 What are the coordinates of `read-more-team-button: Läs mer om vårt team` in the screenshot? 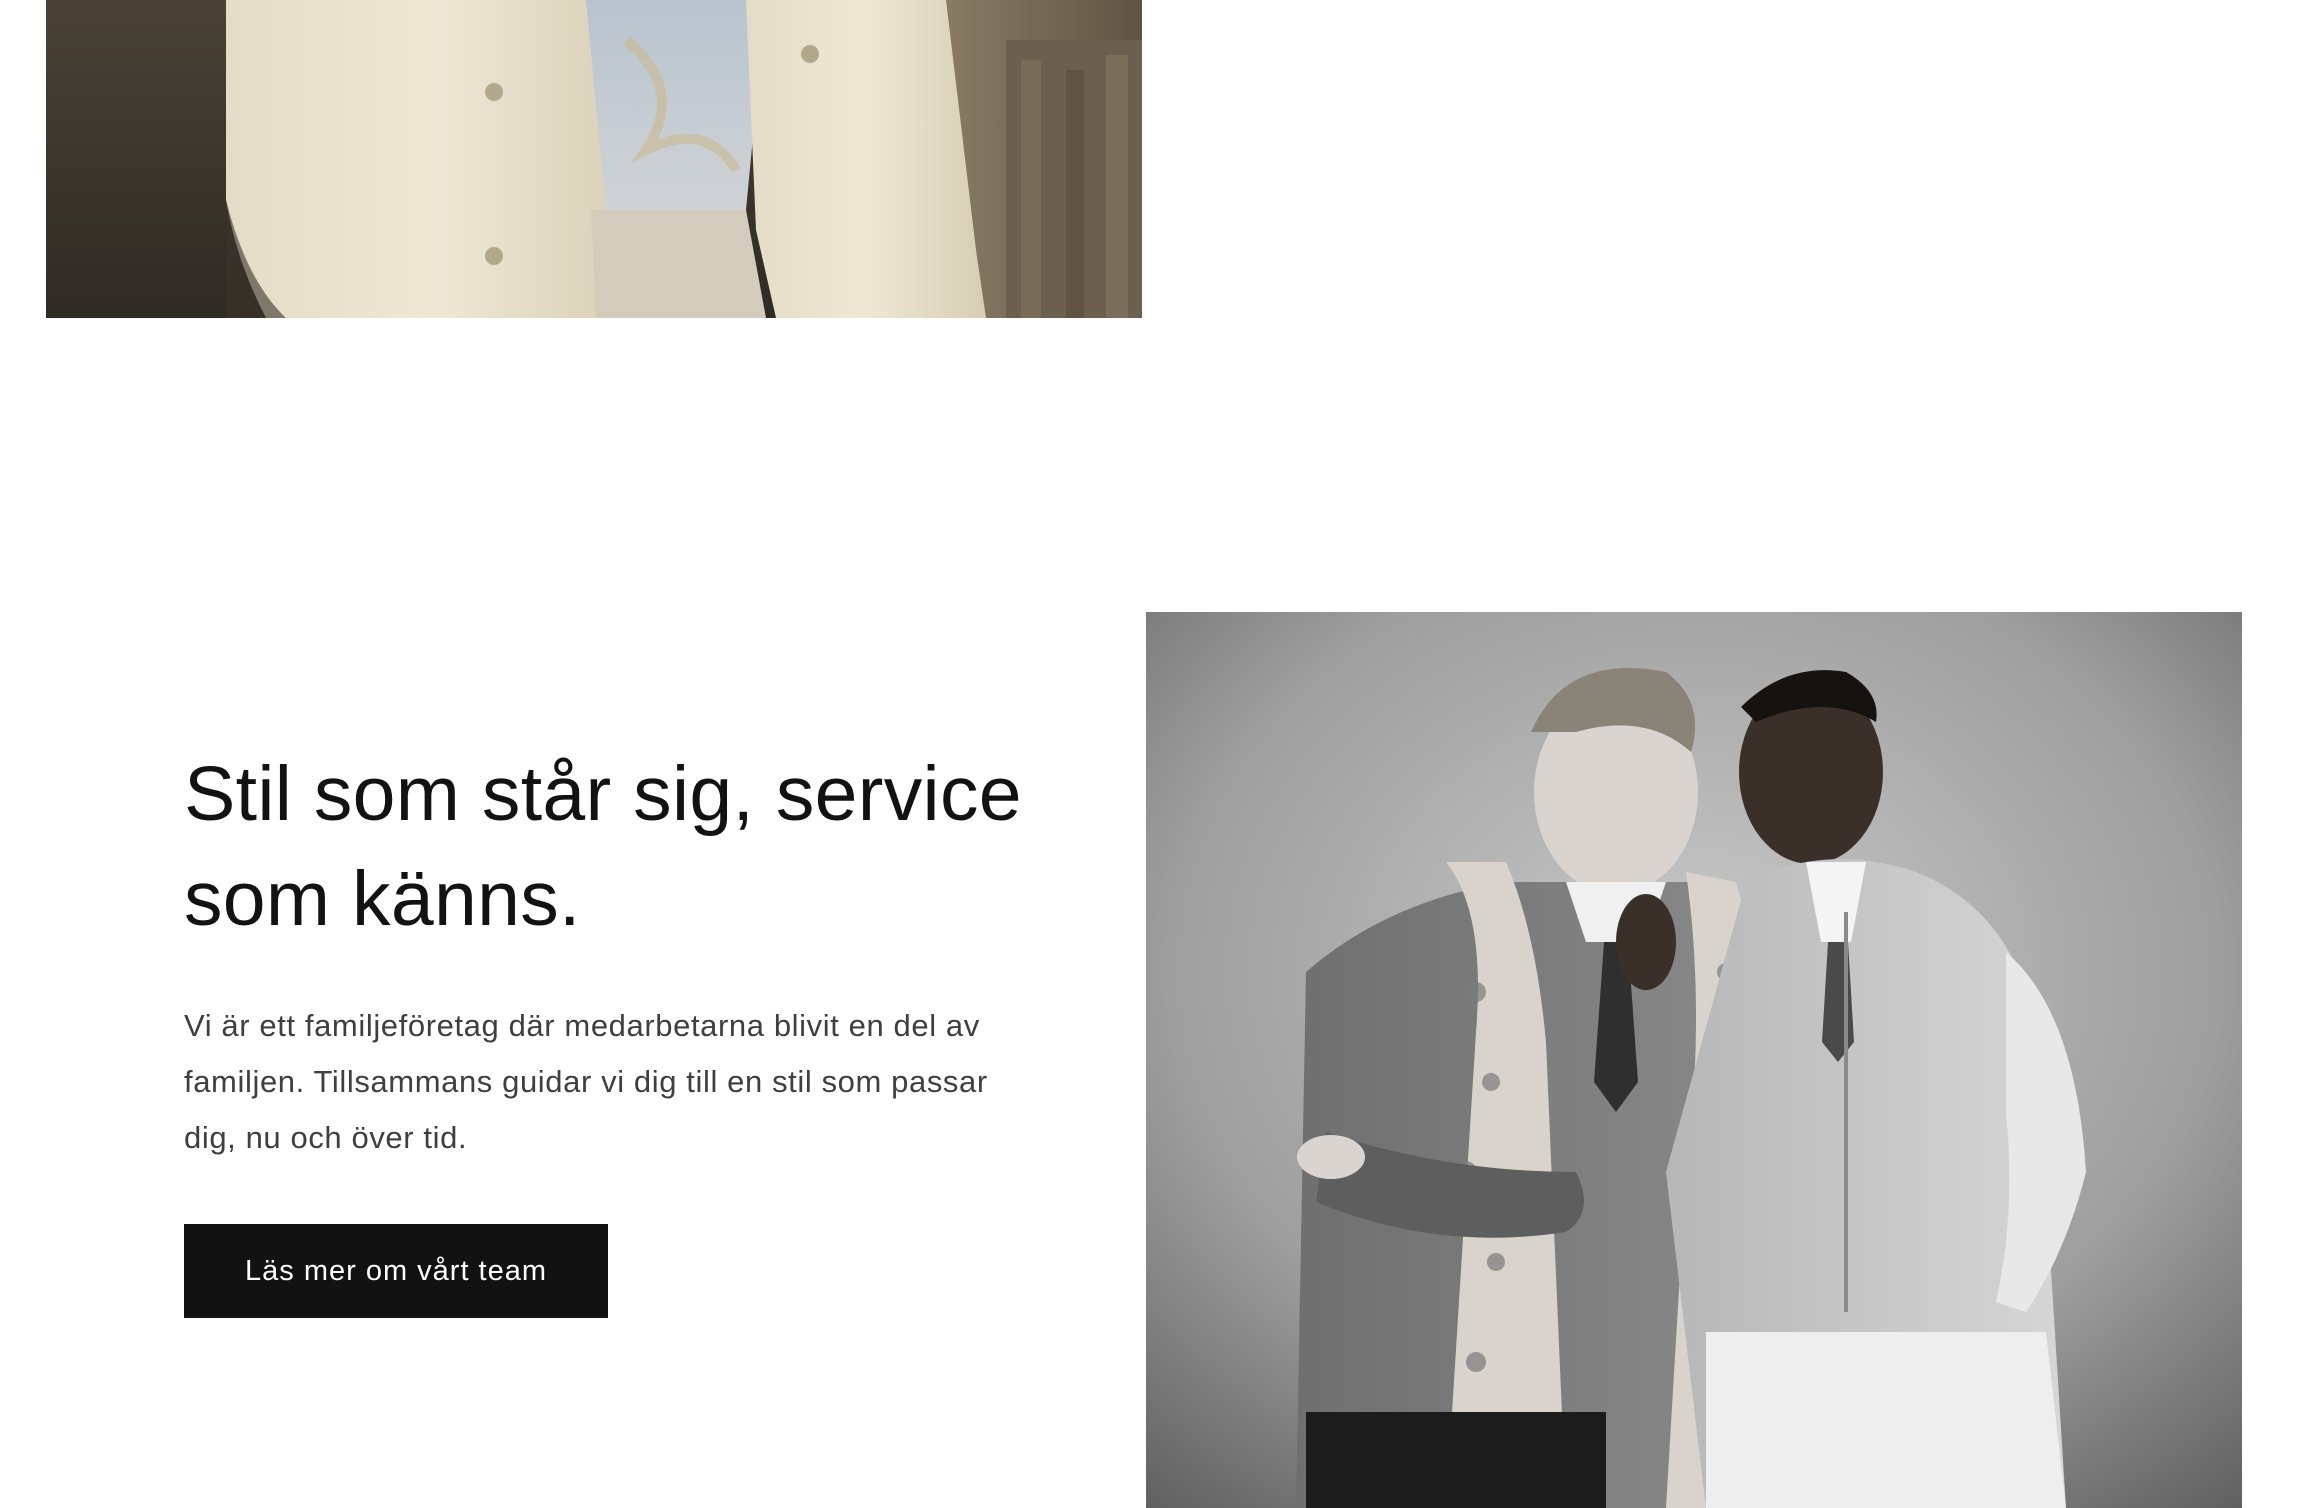 It's located at (396, 1271).